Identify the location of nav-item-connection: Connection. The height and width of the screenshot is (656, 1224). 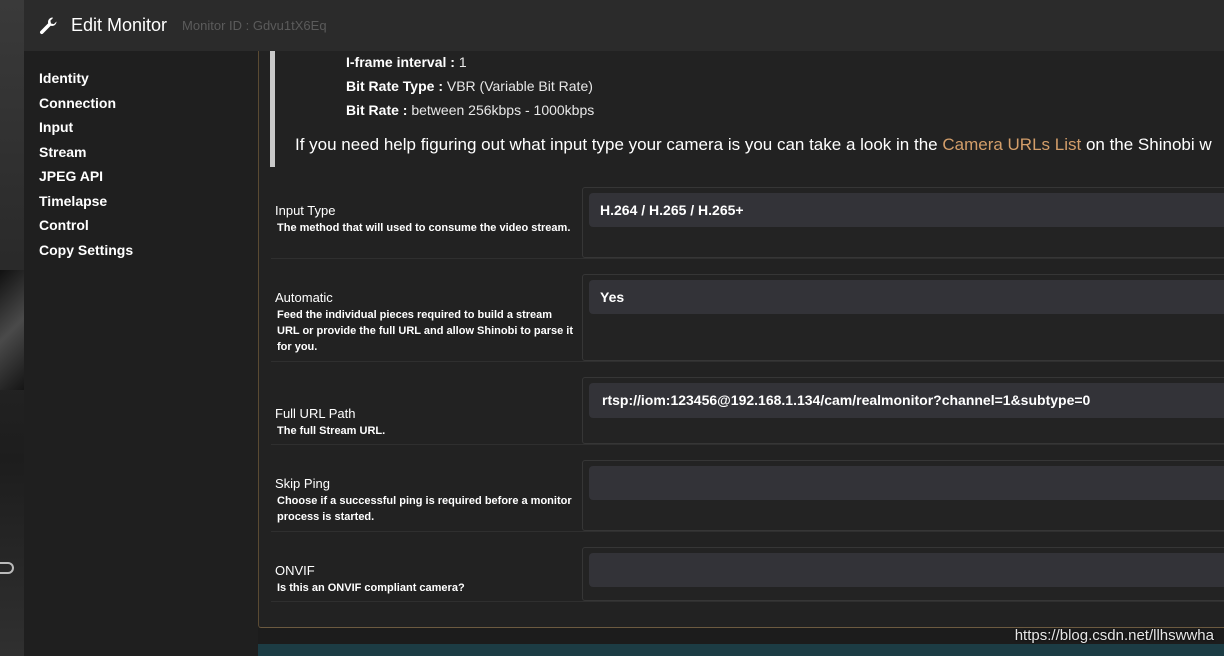
(86, 106).